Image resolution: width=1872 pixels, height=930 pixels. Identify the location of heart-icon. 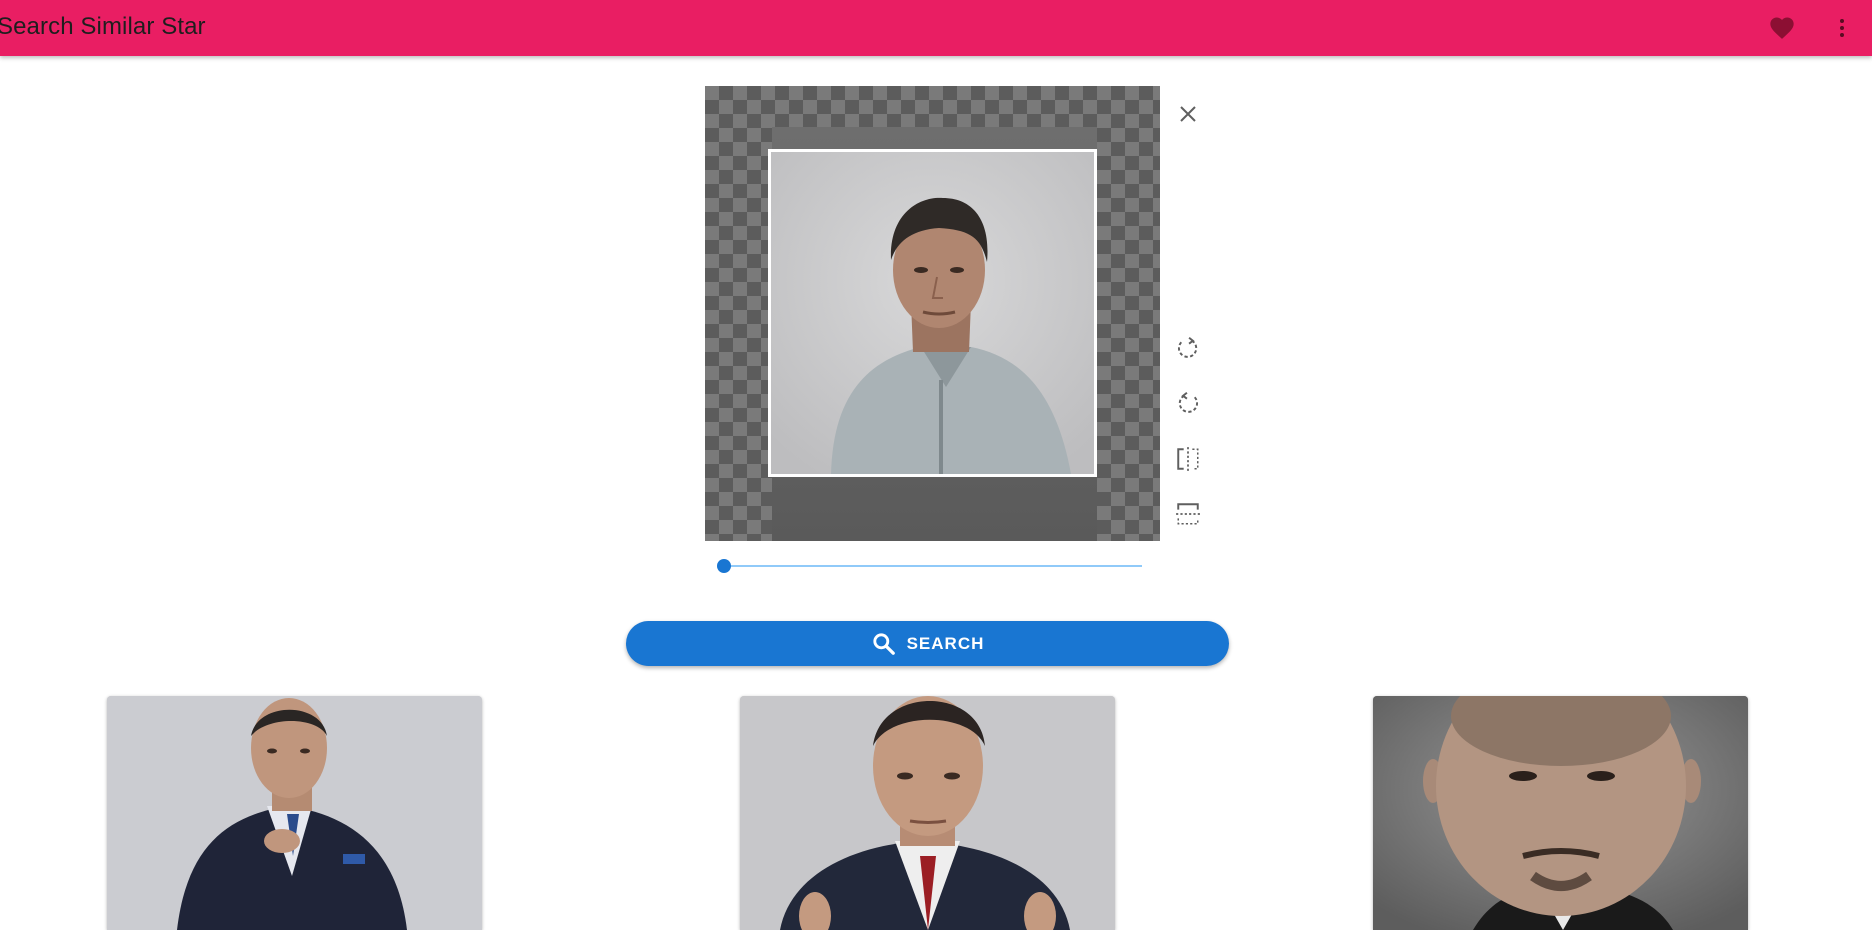
(1782, 28).